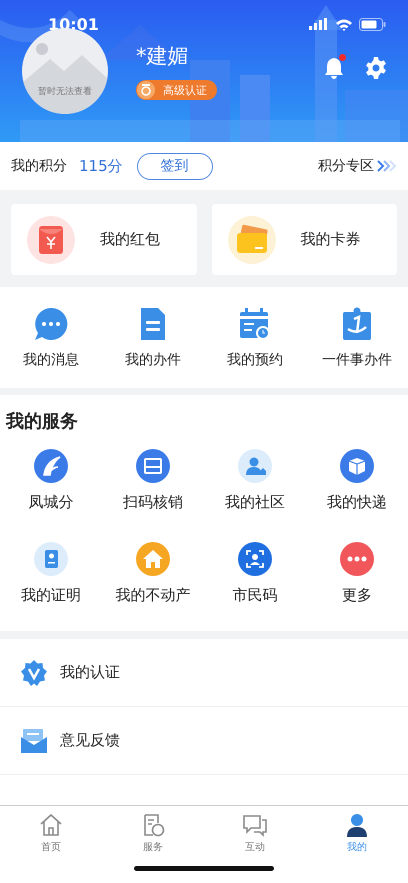 The image size is (408, 883). I want to click on points-zone-link: 积分专区, so click(346, 166).